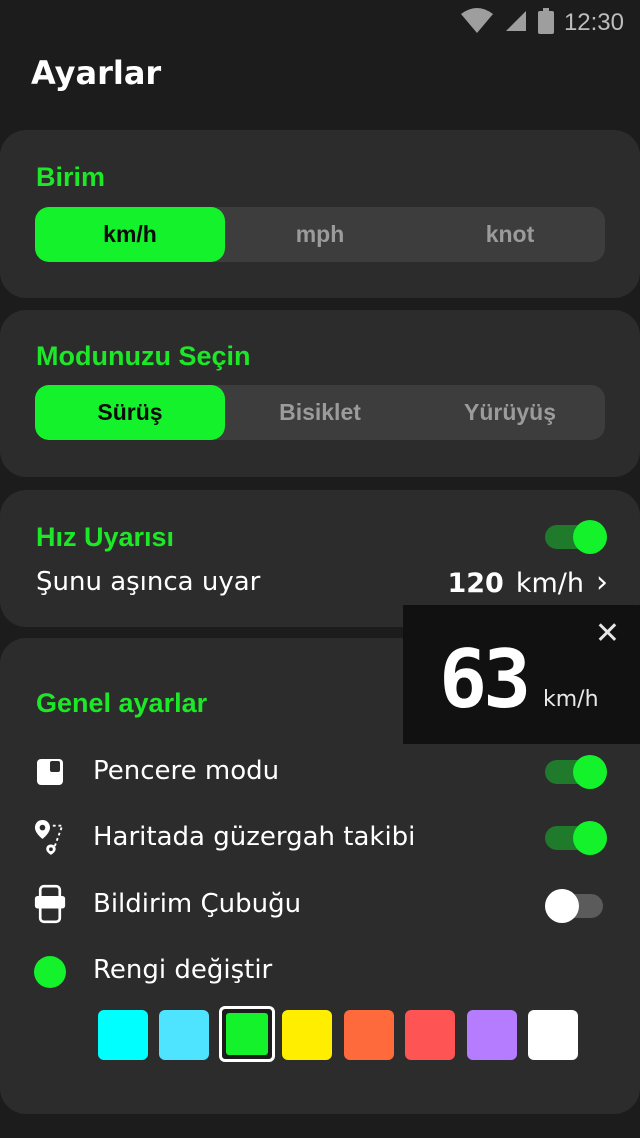 This screenshot has height=1138, width=640. Describe the element at coordinates (475, 583) in the screenshot. I see `speed-alert-value: 120` at that location.